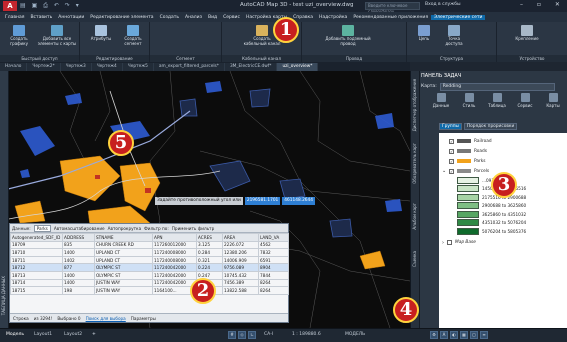  What do you see at coordinates (240, 252) in the screenshot?
I see `table-cell: 12380.206` at bounding box center [240, 252].